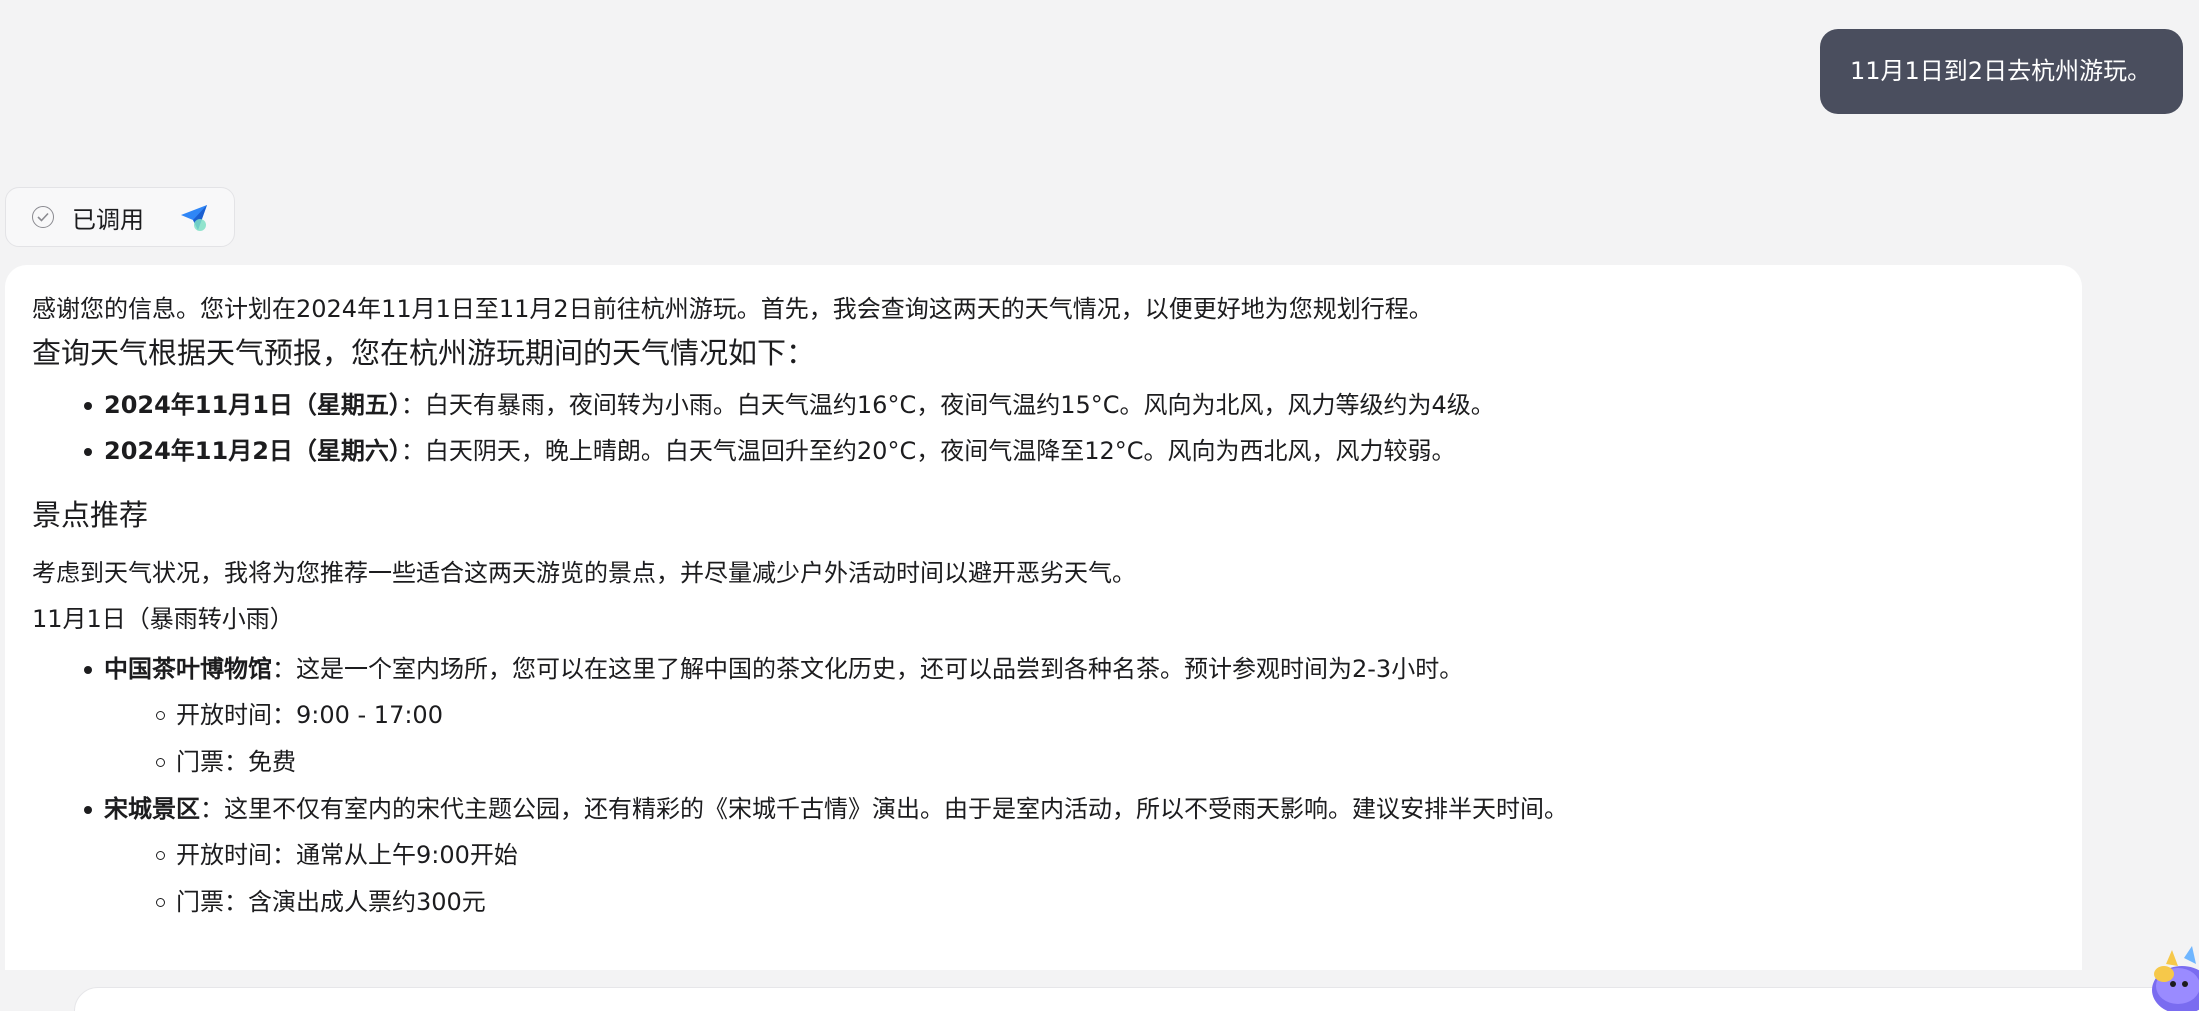 This screenshot has height=1011, width=2199. What do you see at coordinates (1093, 902) in the screenshot?
I see `list-item: 门票：含演出成人票约300元` at bounding box center [1093, 902].